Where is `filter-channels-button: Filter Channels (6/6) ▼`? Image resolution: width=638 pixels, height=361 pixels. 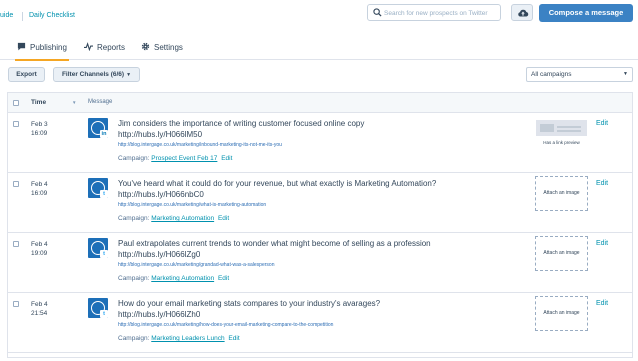 filter-channels-button: Filter Channels (6/6) ▼ is located at coordinates (96, 74).